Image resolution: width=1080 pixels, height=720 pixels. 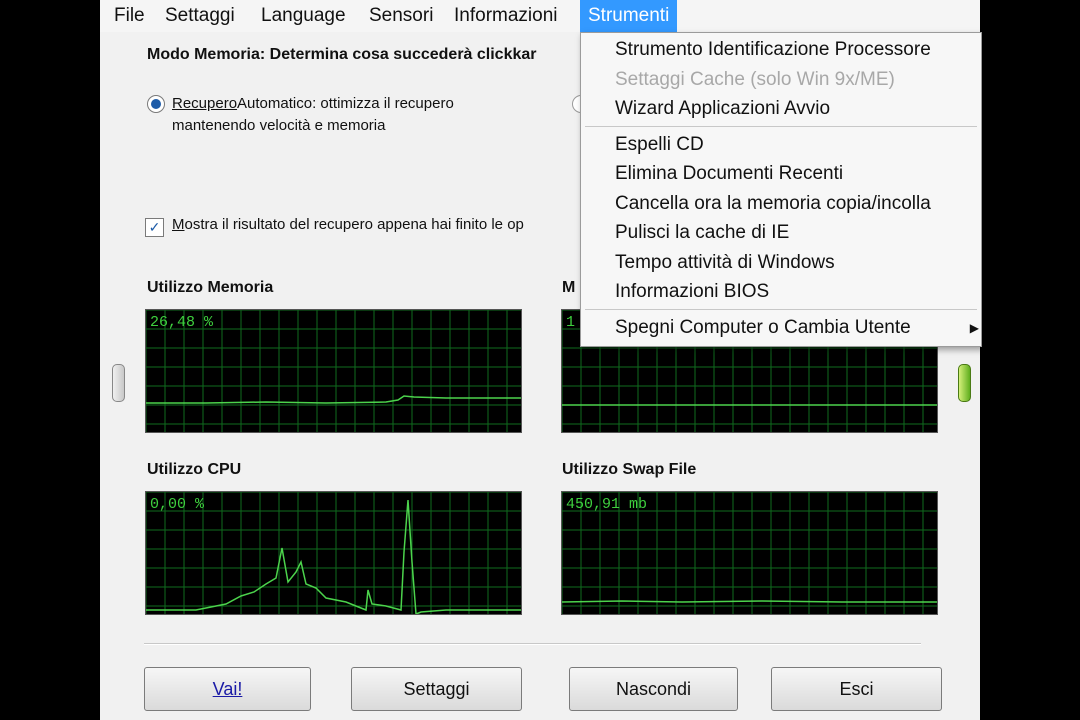 I want to click on memory-usage-value: 26,48 %, so click(x=182, y=322).